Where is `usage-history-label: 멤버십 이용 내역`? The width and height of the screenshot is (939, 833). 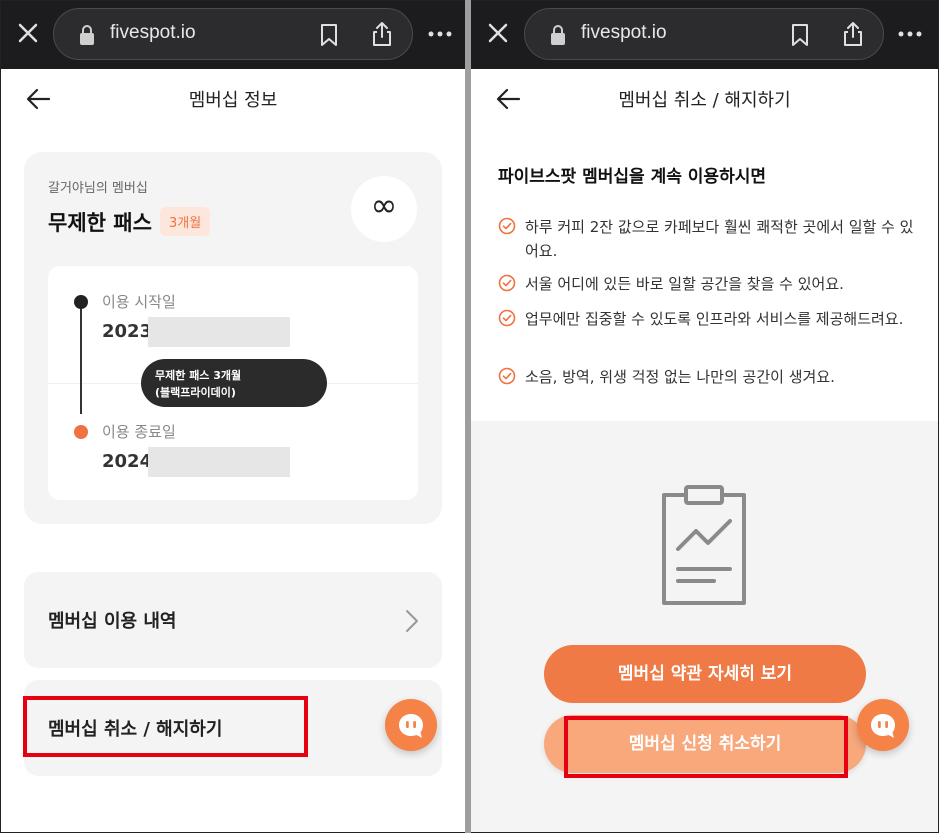
usage-history-label: 멤버십 이용 내역 is located at coordinates (112, 621).